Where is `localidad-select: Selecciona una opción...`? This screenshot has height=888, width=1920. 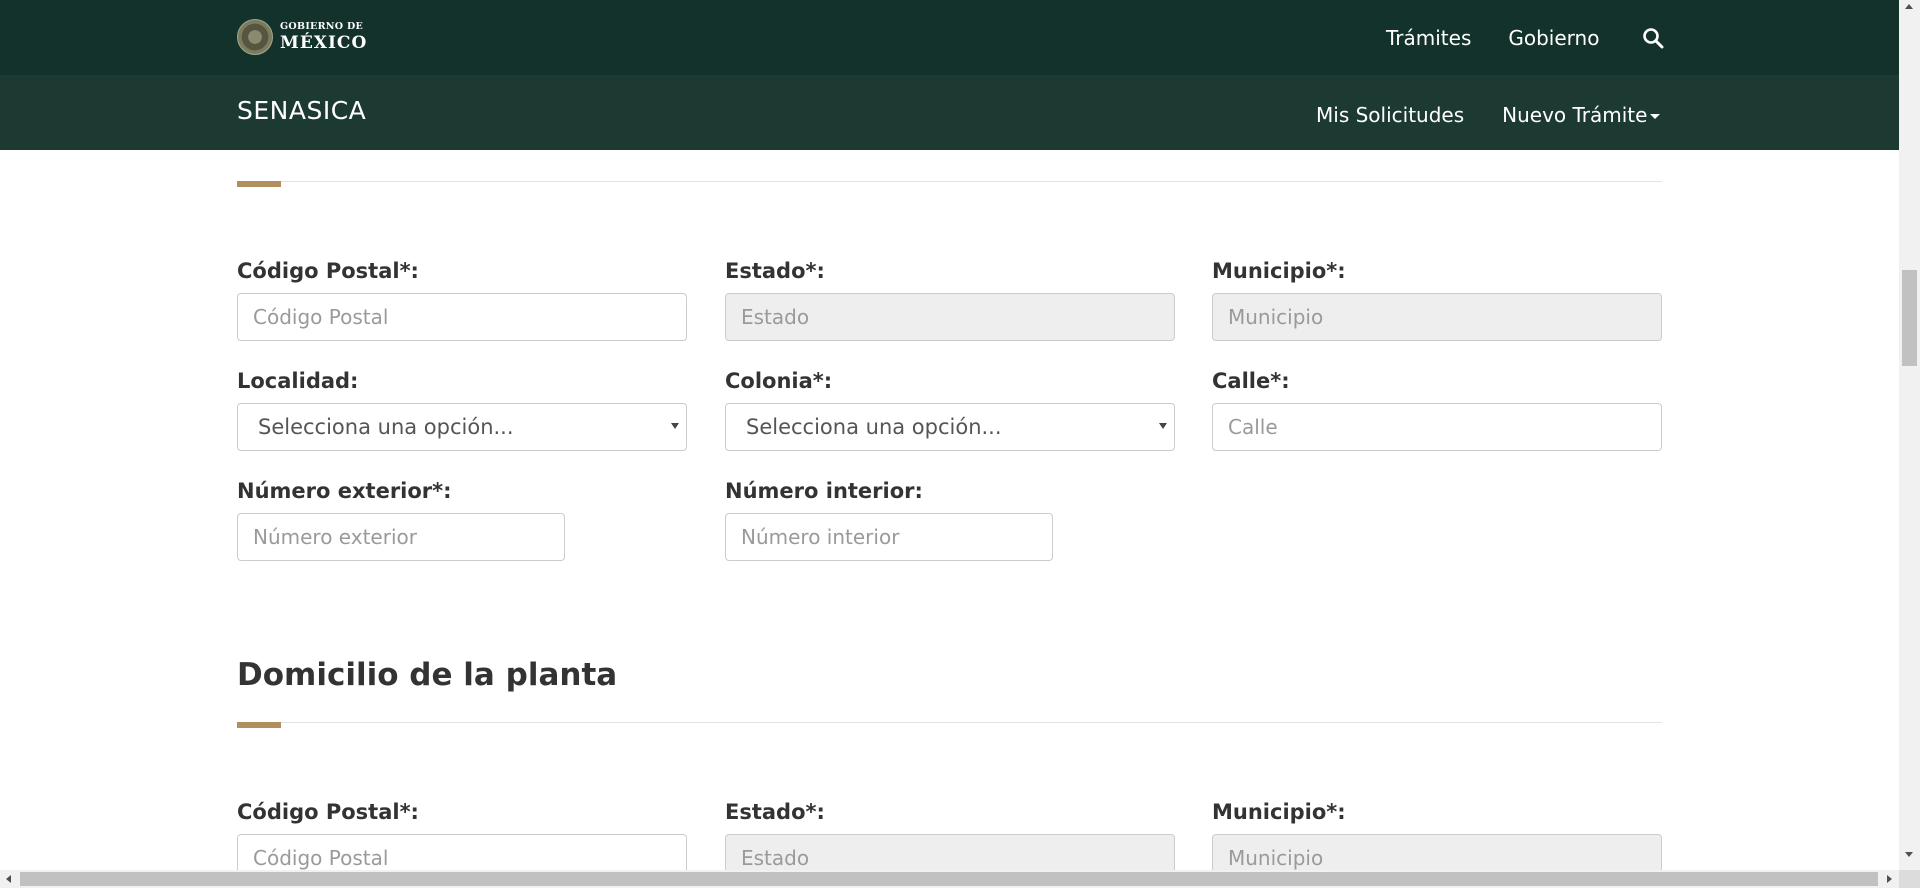 localidad-select: Selecciona una opción... is located at coordinates (462, 427).